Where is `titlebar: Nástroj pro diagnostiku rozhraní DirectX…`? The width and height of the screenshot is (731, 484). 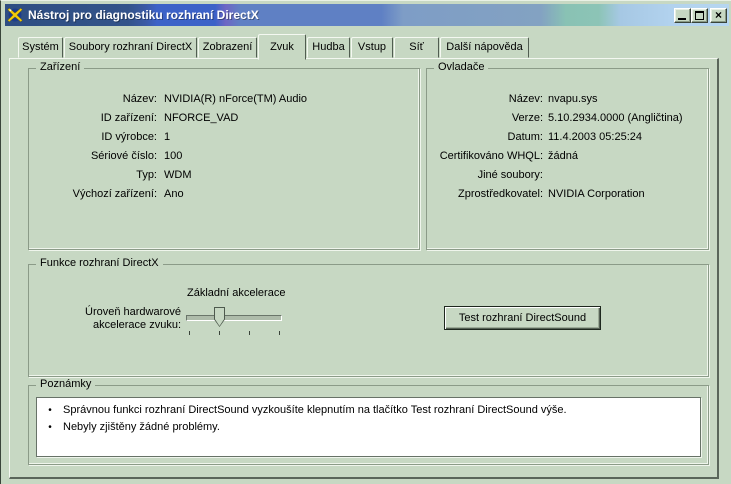 titlebar: Nástroj pro diagnostiku rozhraní DirectX… is located at coordinates (367, 15).